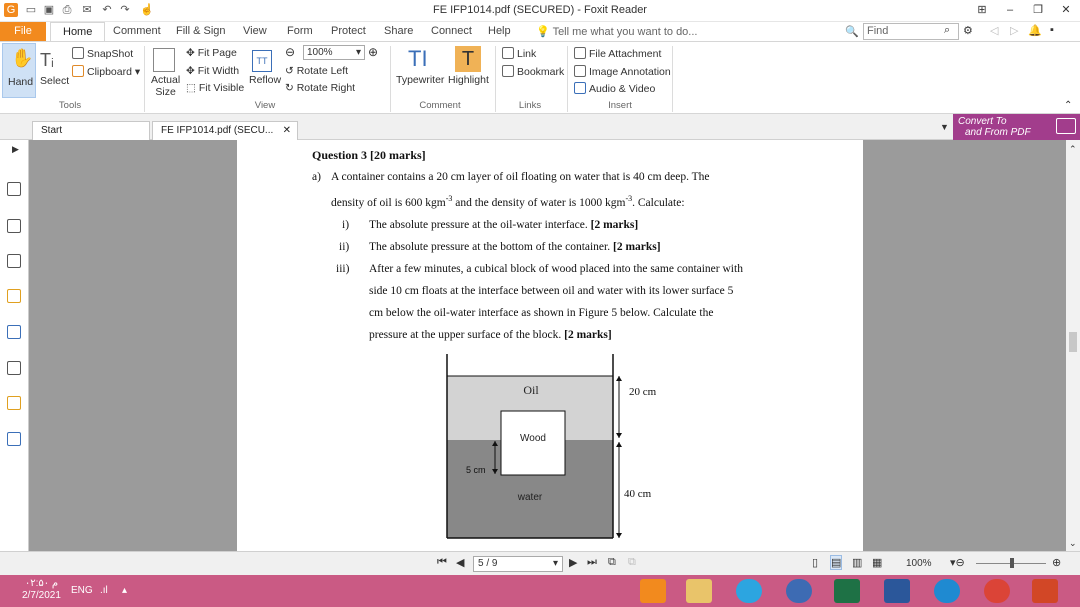 The width and height of the screenshot is (1080, 607). Describe the element at coordinates (533, 71) in the screenshot. I see `bookmark-button: Bookmark` at that location.